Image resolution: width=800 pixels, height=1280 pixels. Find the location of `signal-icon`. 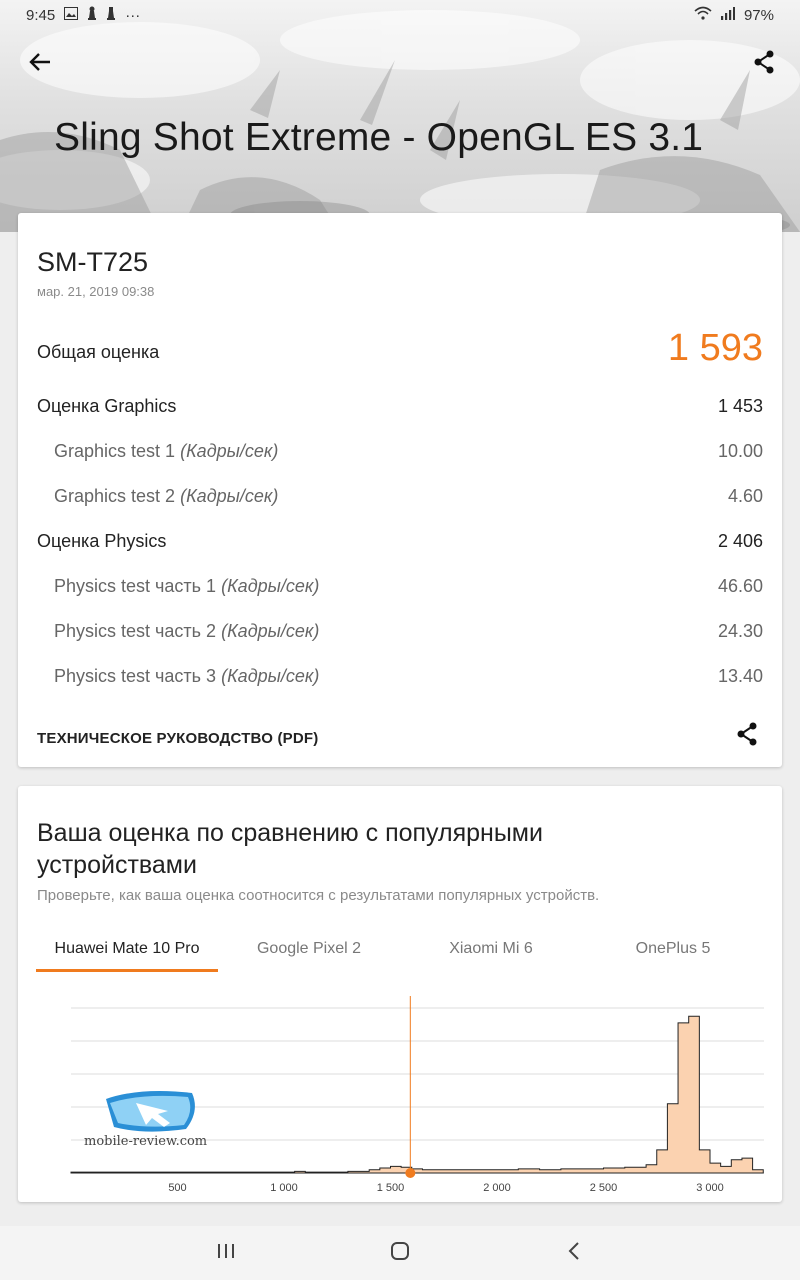

signal-icon is located at coordinates (727, 15).